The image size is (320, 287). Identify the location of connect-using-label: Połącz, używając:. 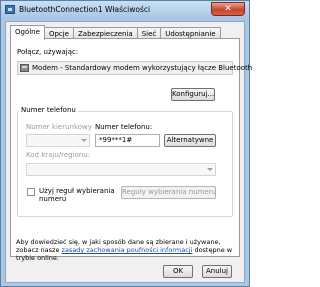
(48, 52).